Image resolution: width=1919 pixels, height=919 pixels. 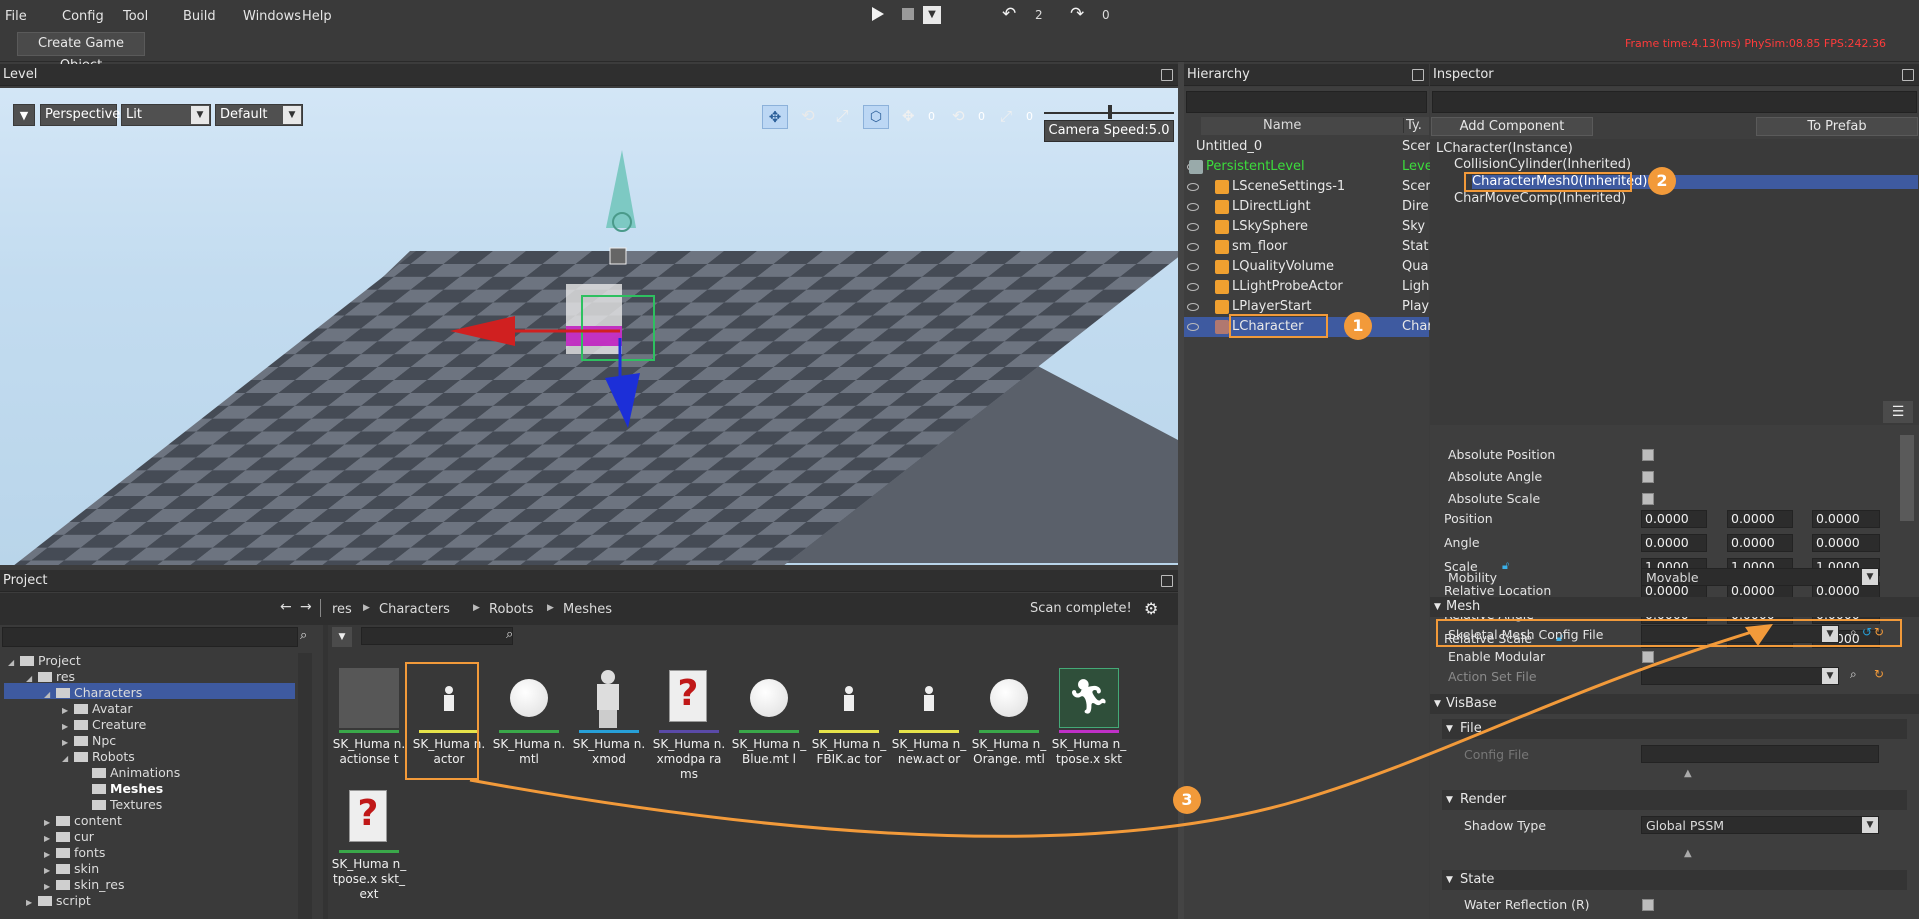 What do you see at coordinates (342, 637) in the screenshot?
I see `filter-dropdown-icon: ▼` at bounding box center [342, 637].